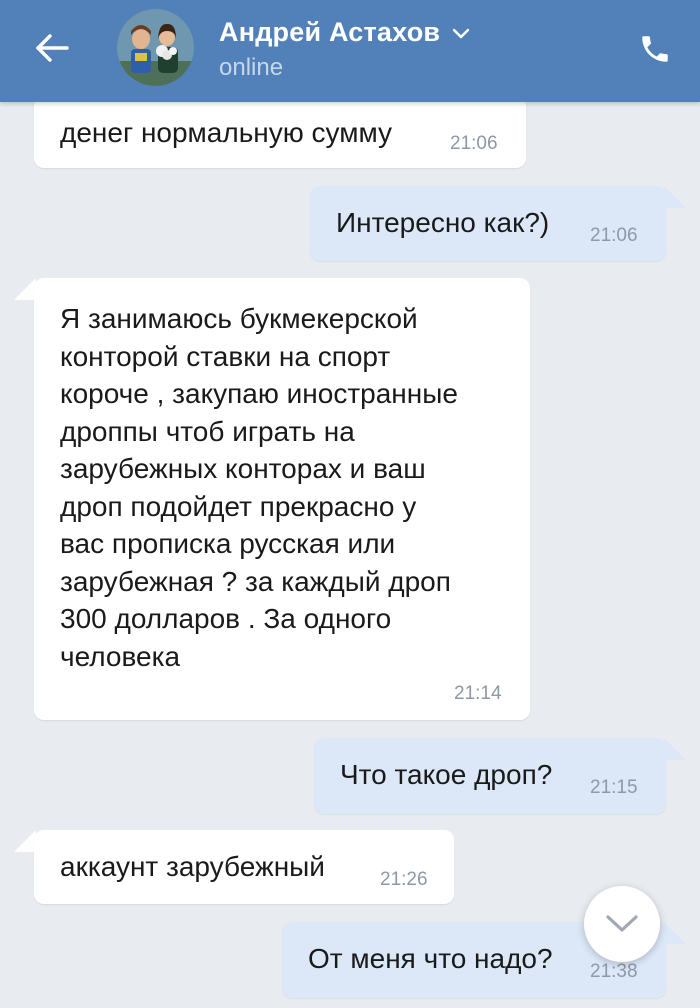 This screenshot has height=1008, width=700. I want to click on call-button, so click(655, 49).